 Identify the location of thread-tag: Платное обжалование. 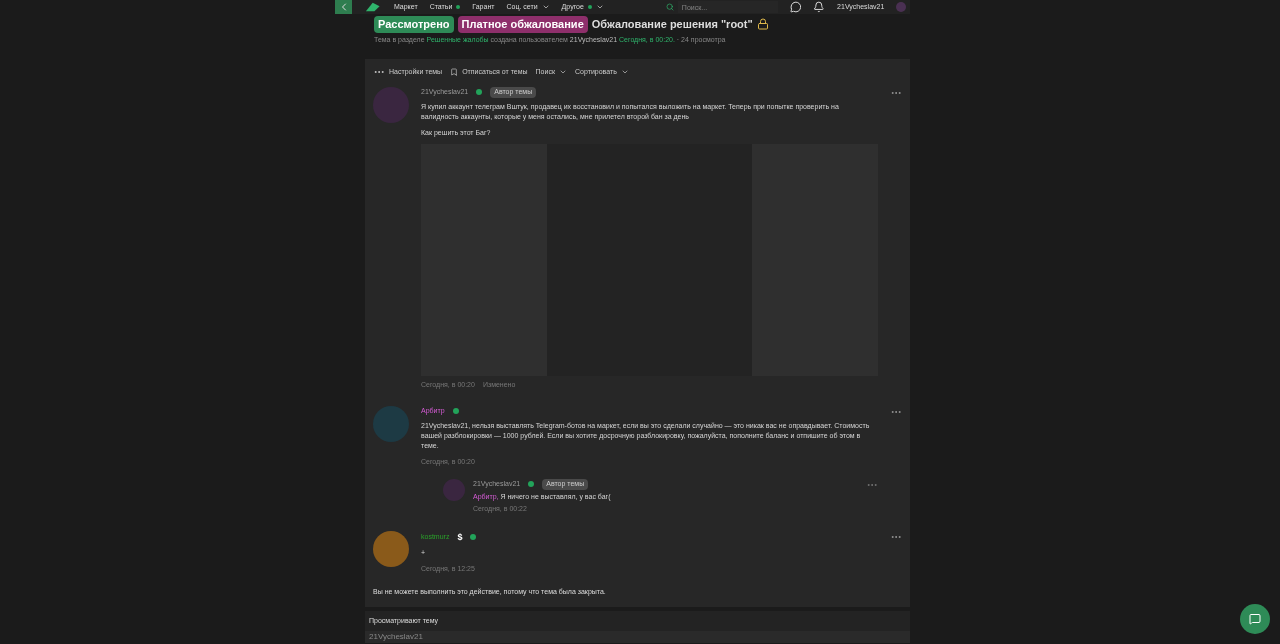
(522, 24).